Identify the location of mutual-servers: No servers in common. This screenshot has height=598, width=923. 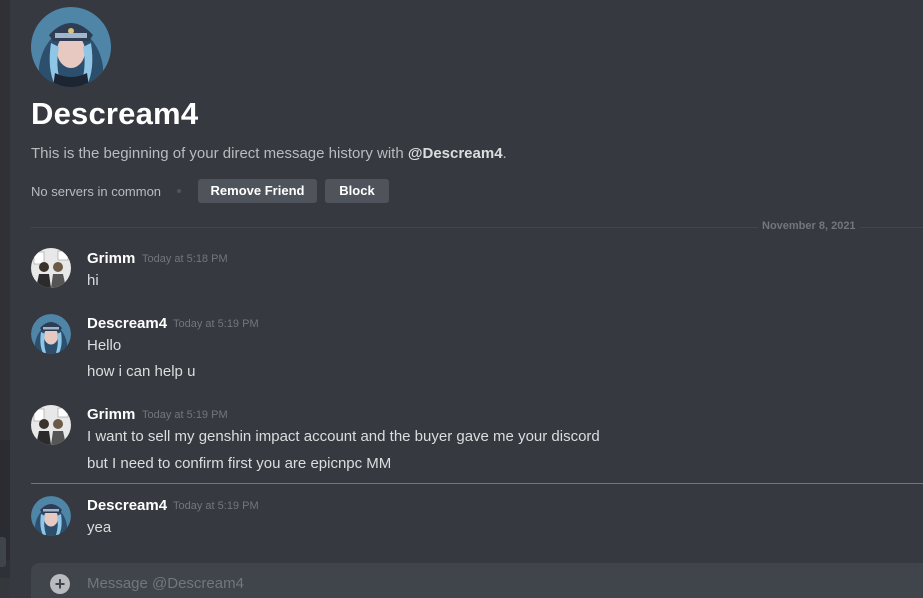
(96, 191).